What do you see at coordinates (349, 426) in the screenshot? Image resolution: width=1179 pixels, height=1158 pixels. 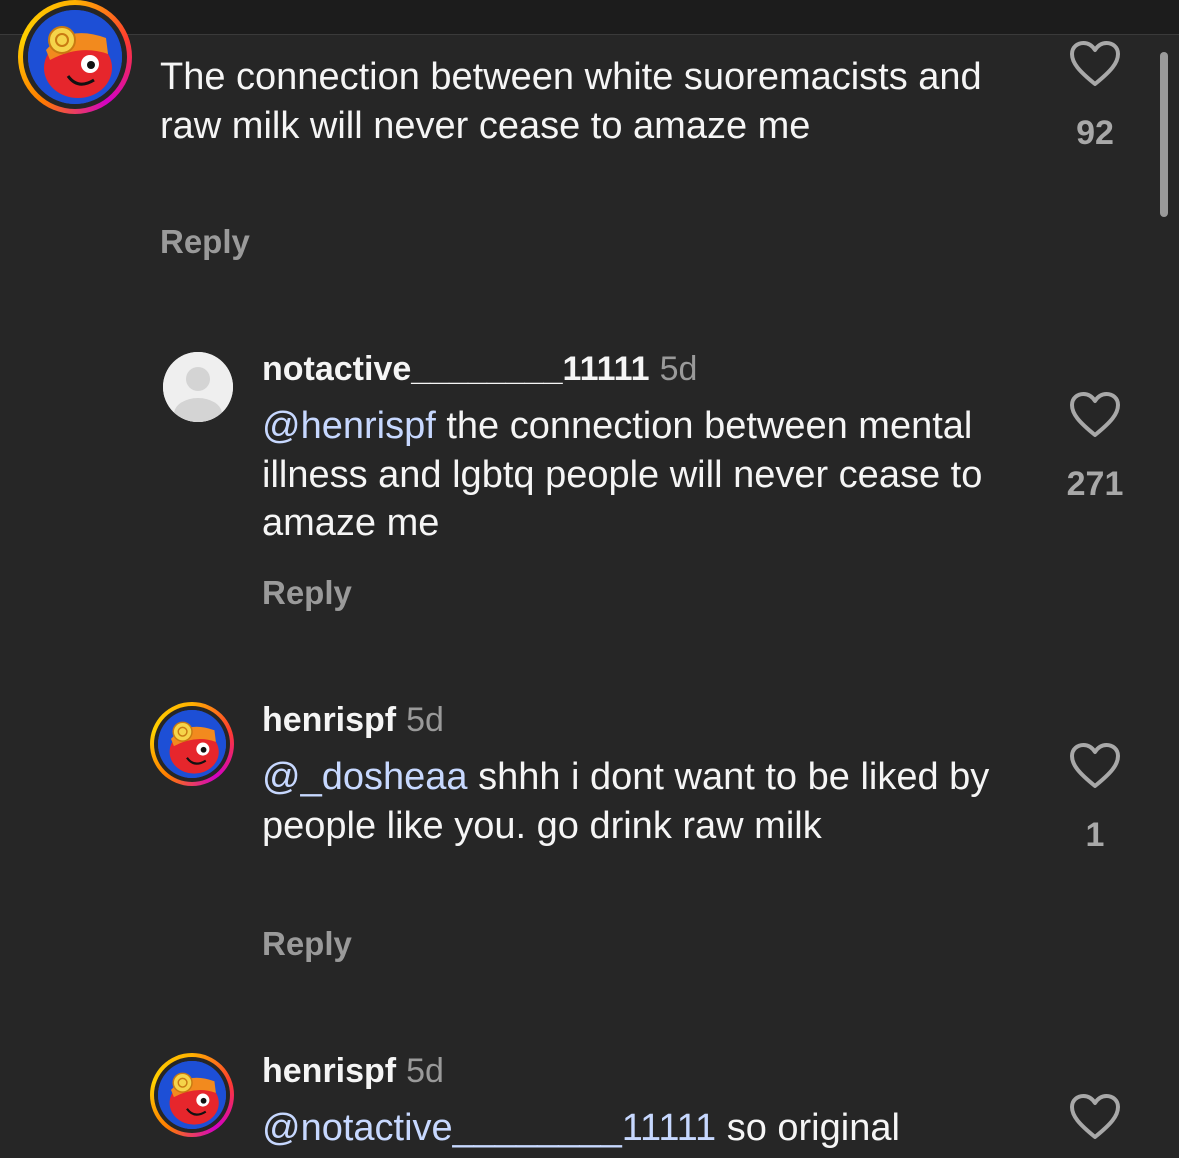 I see `comment-mention: @henrispf` at bounding box center [349, 426].